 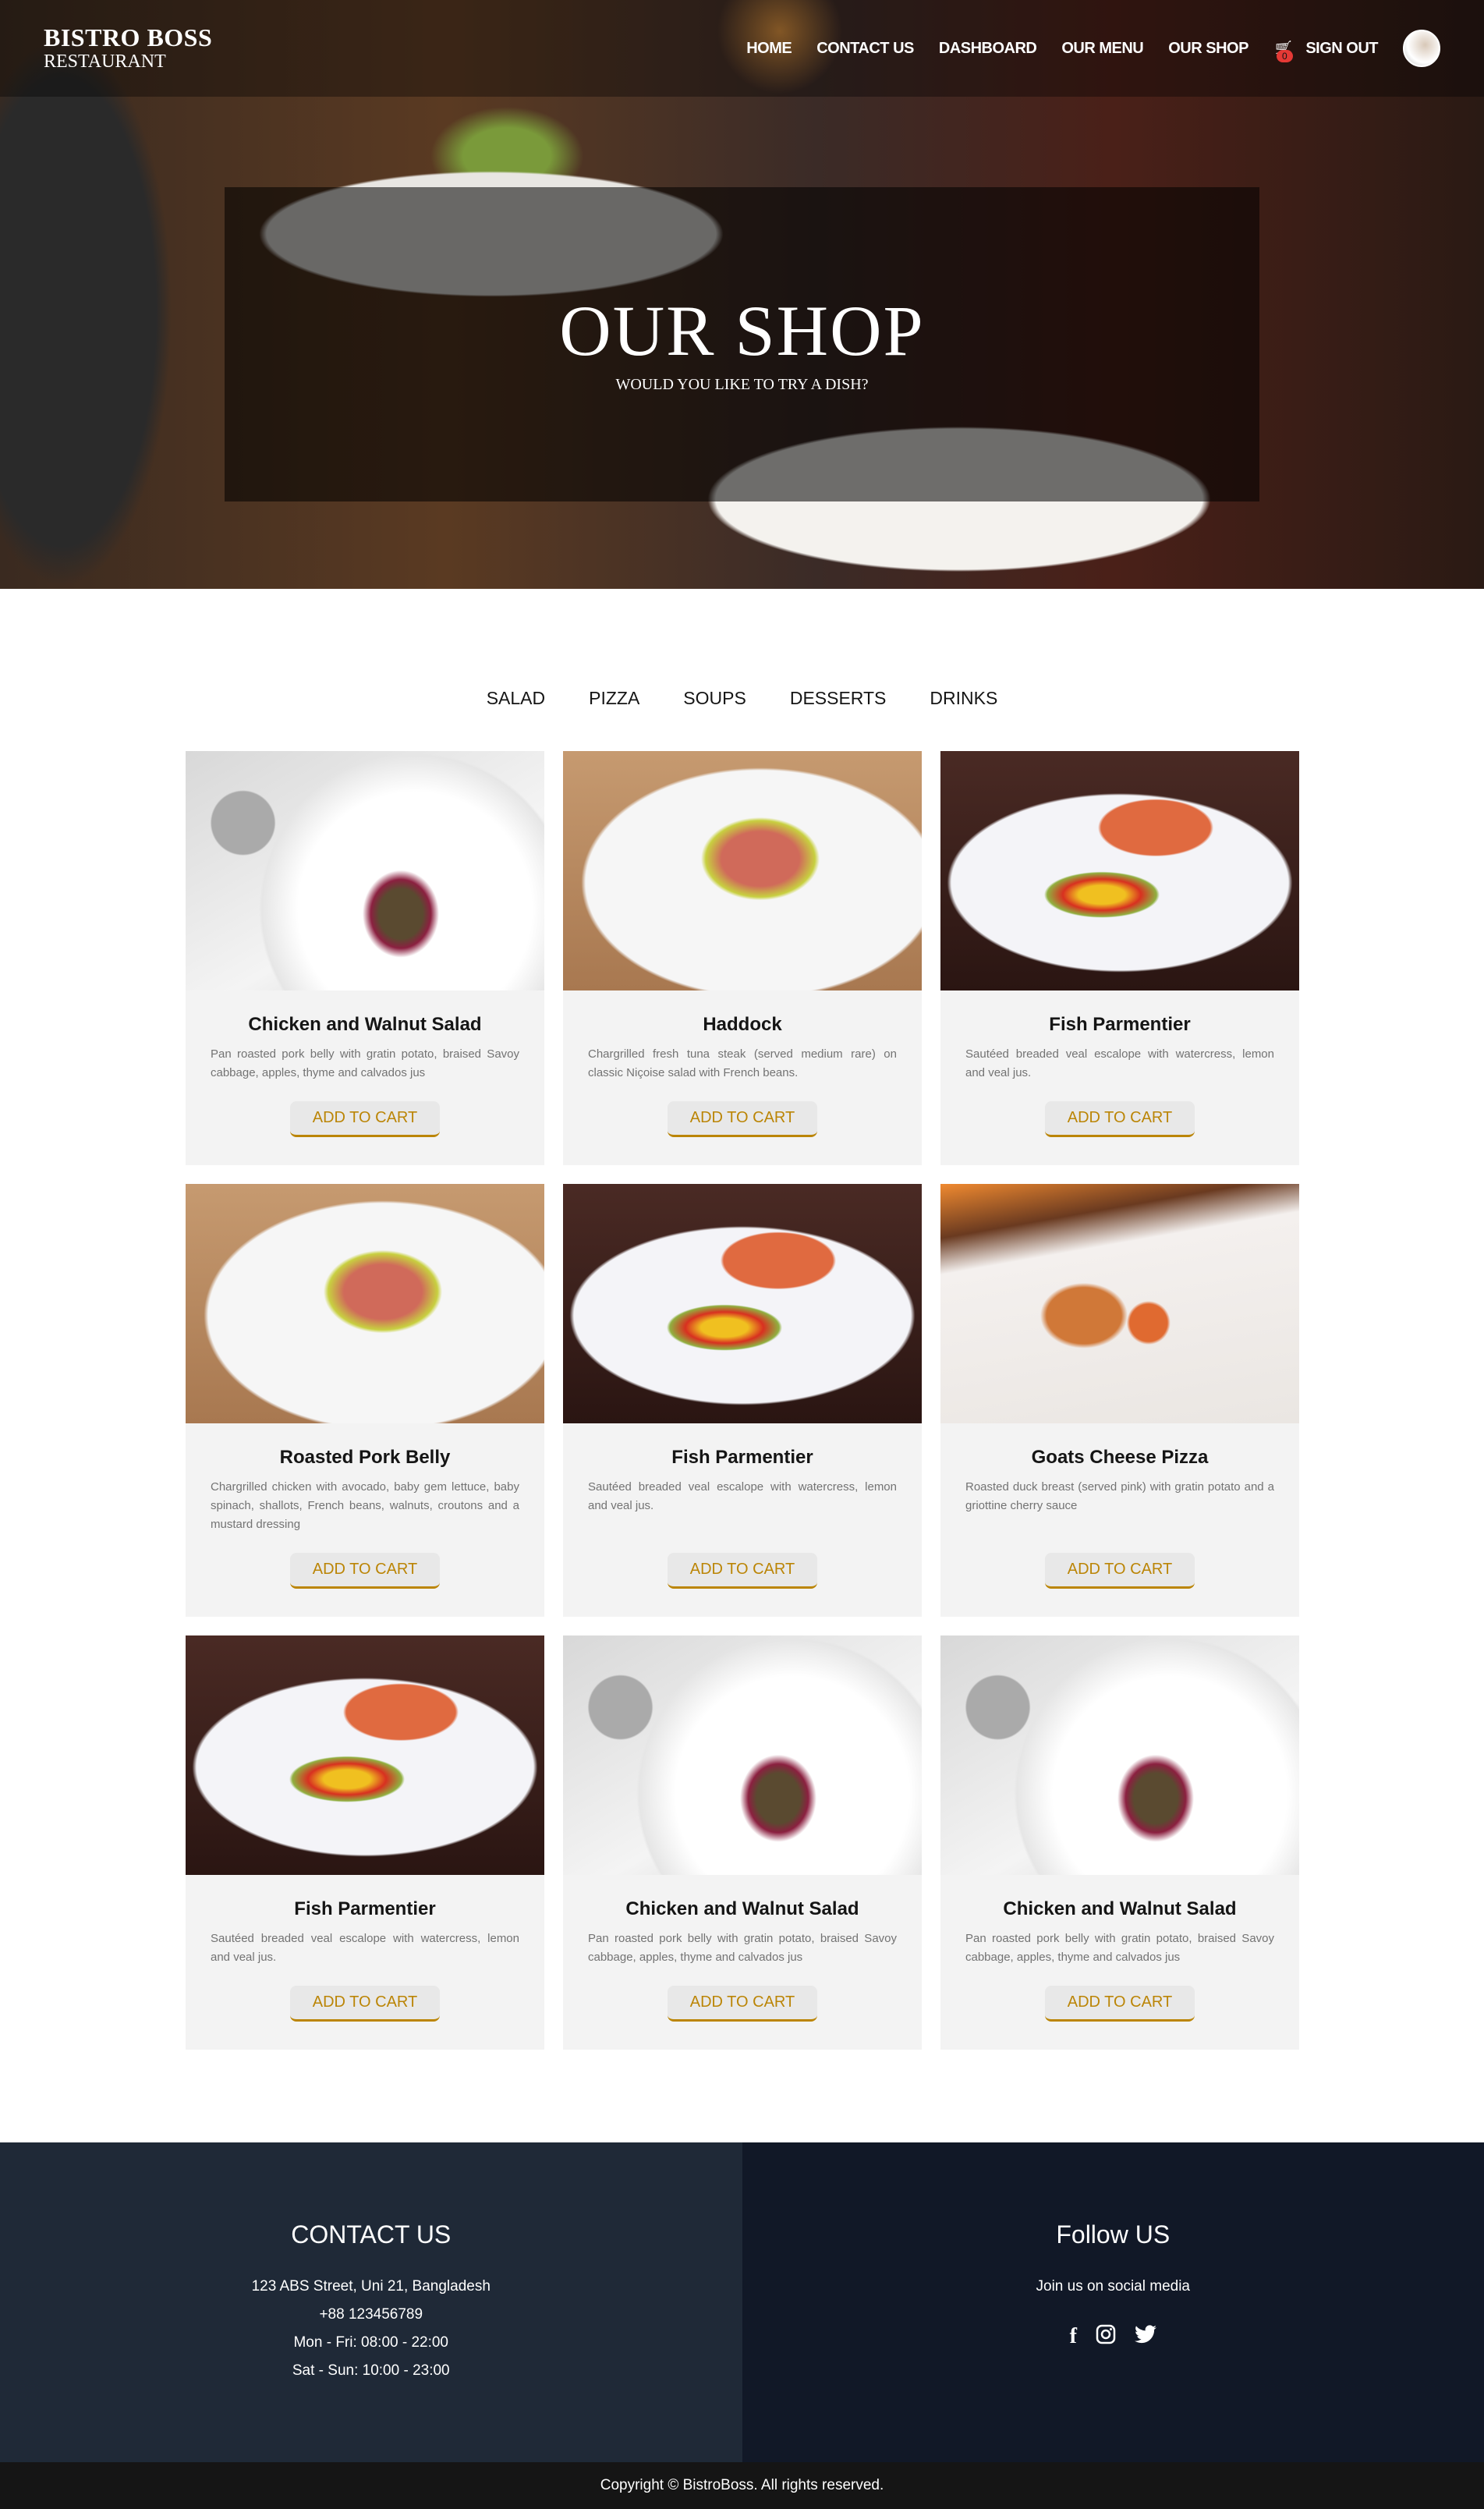 I want to click on page-title: OUR SHOP, so click(x=742, y=330).